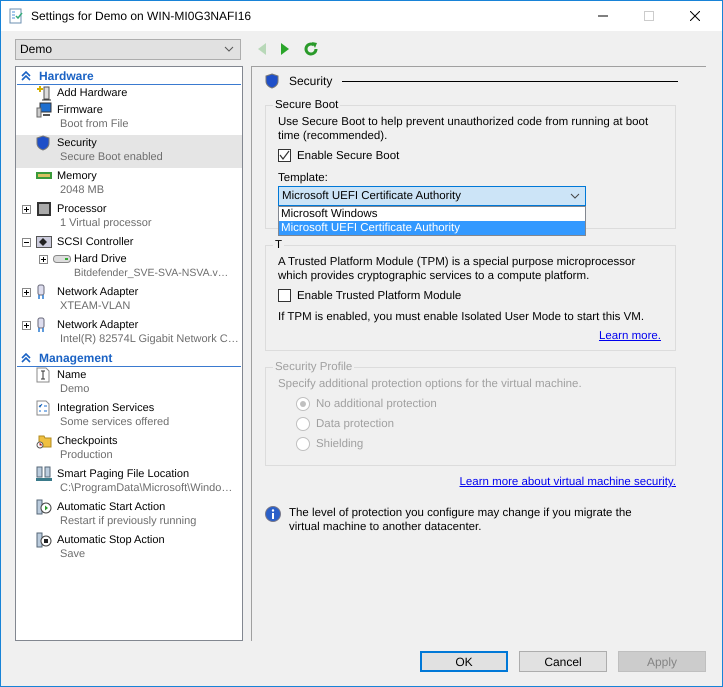 The width and height of the screenshot is (723, 687). Describe the element at coordinates (44, 474) in the screenshot. I see `memory-grid-icon` at that location.